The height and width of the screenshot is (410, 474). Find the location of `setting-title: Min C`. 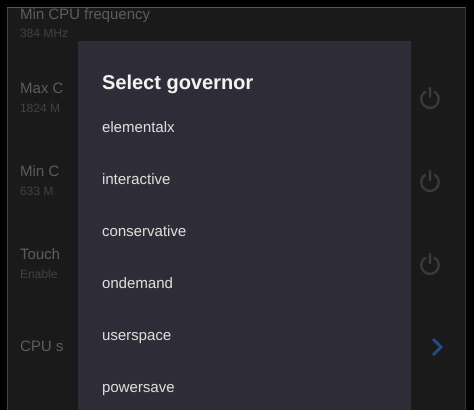

setting-title: Min C is located at coordinates (40, 171).